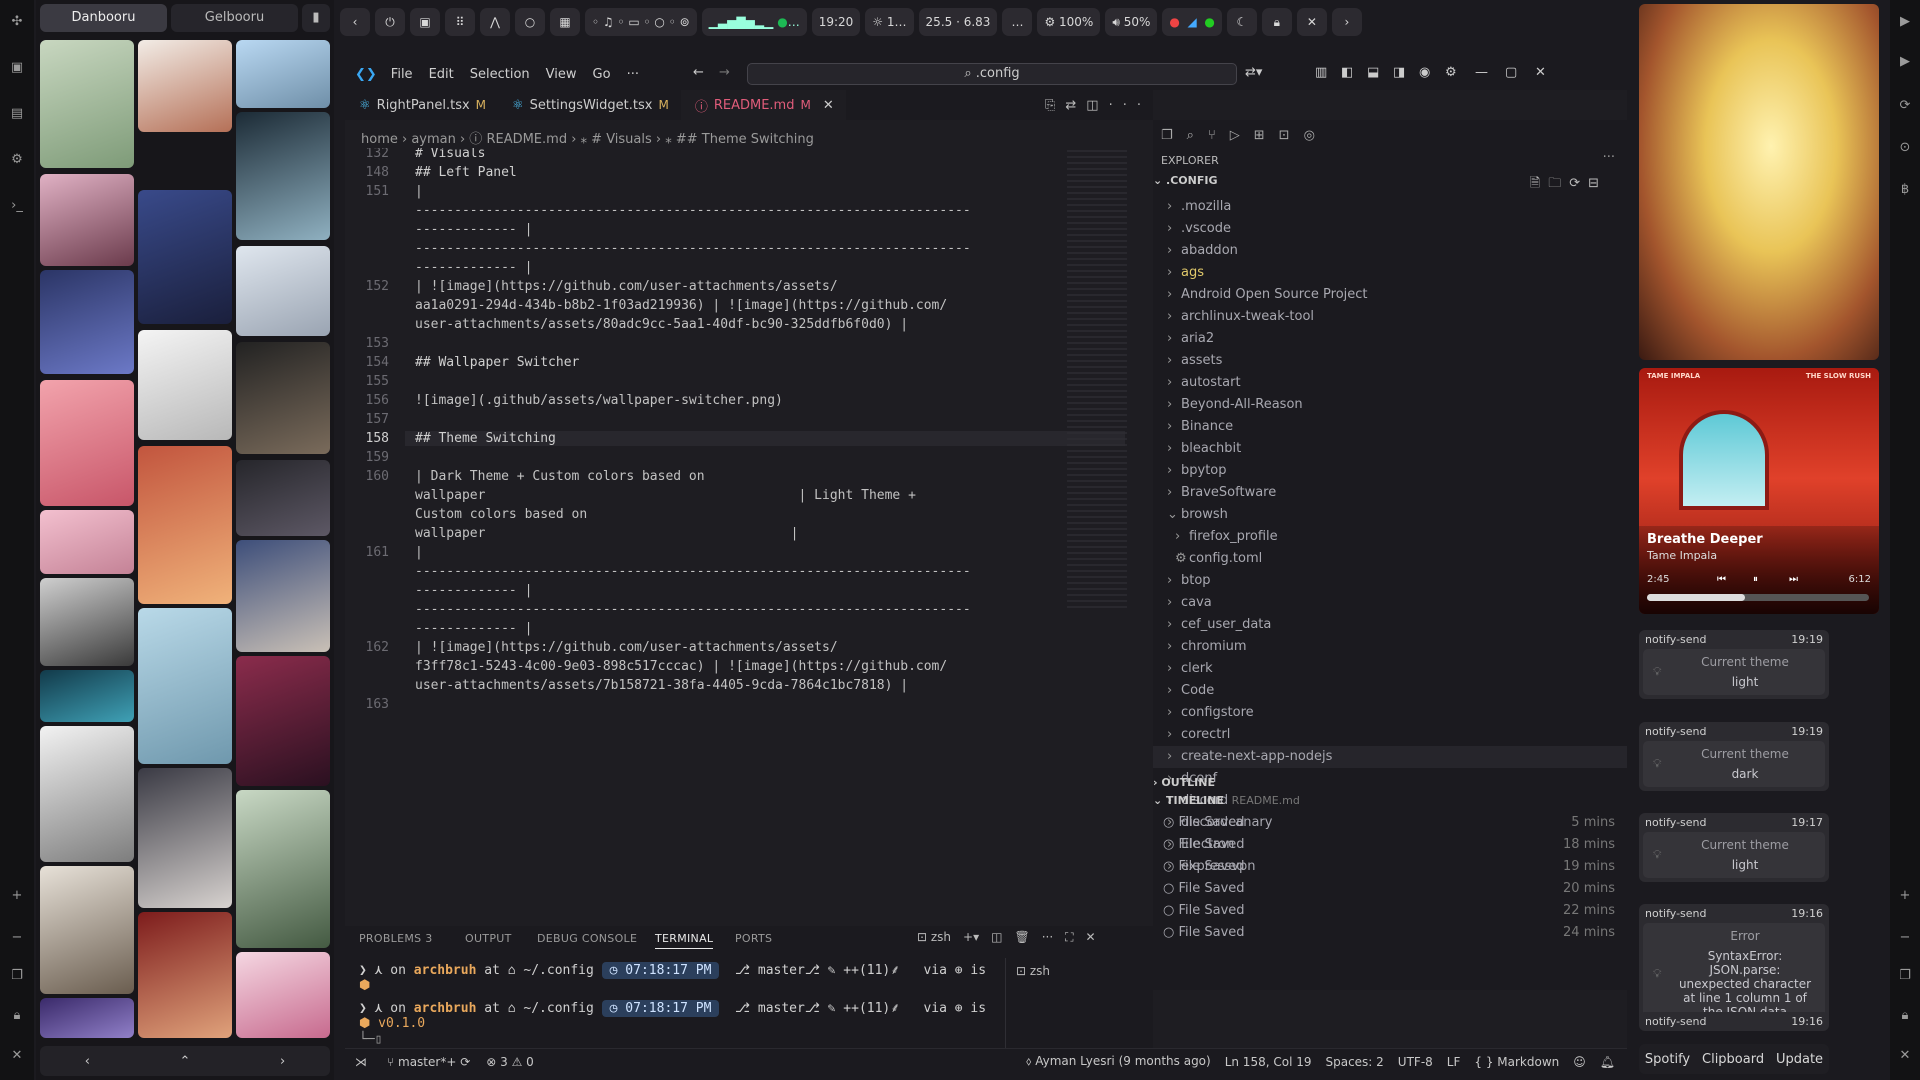  What do you see at coordinates (1390, 735) in the screenshot?
I see `explorer-item: › corectrl` at bounding box center [1390, 735].